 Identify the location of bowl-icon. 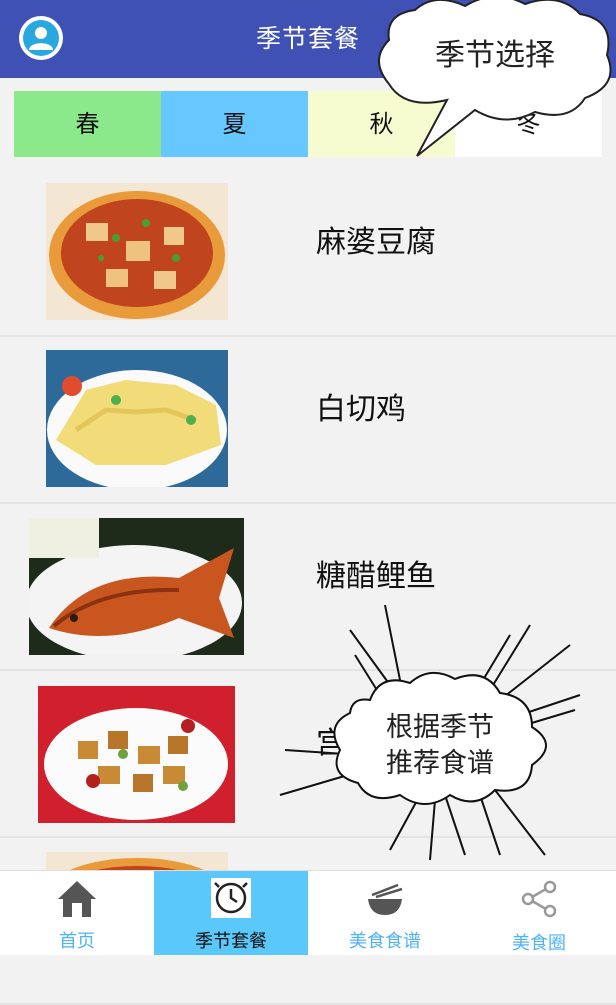
(385, 902).